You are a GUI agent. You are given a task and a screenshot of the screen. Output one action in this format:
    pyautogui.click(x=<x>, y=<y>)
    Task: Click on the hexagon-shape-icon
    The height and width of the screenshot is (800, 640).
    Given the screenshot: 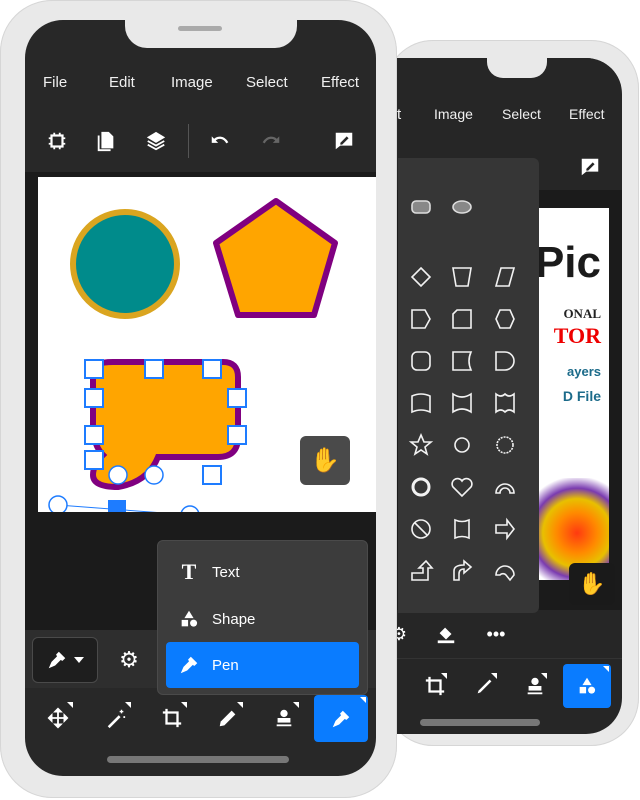 What is the action you would take?
    pyautogui.click(x=505, y=319)
    